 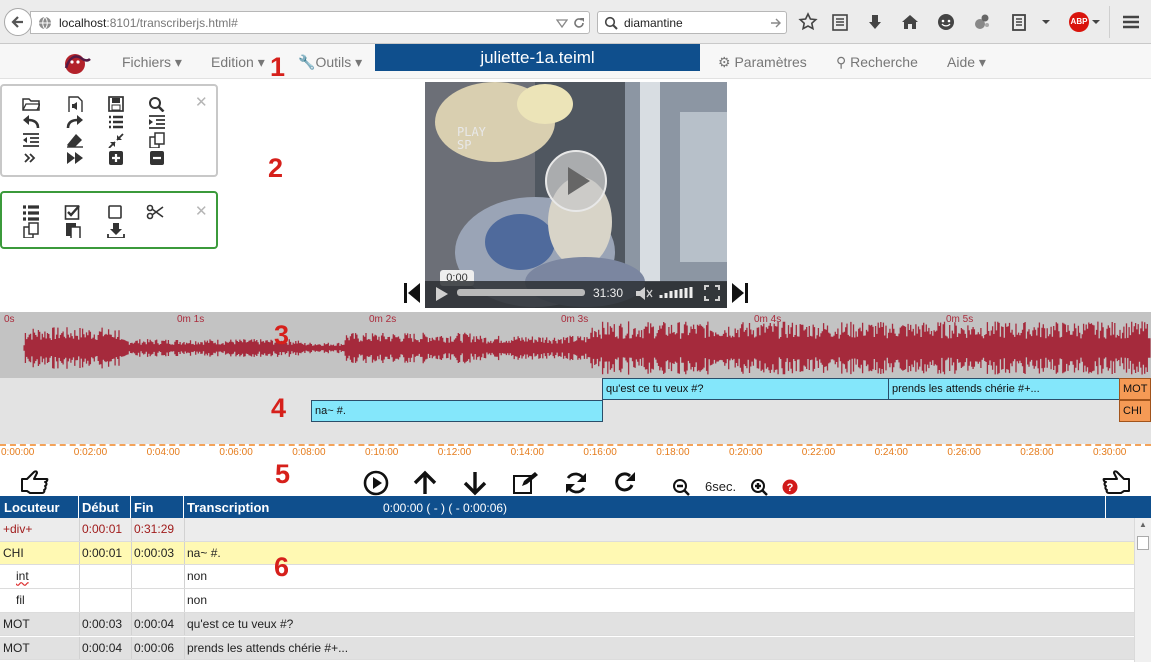 I want to click on compress-icon, so click(x=116, y=140).